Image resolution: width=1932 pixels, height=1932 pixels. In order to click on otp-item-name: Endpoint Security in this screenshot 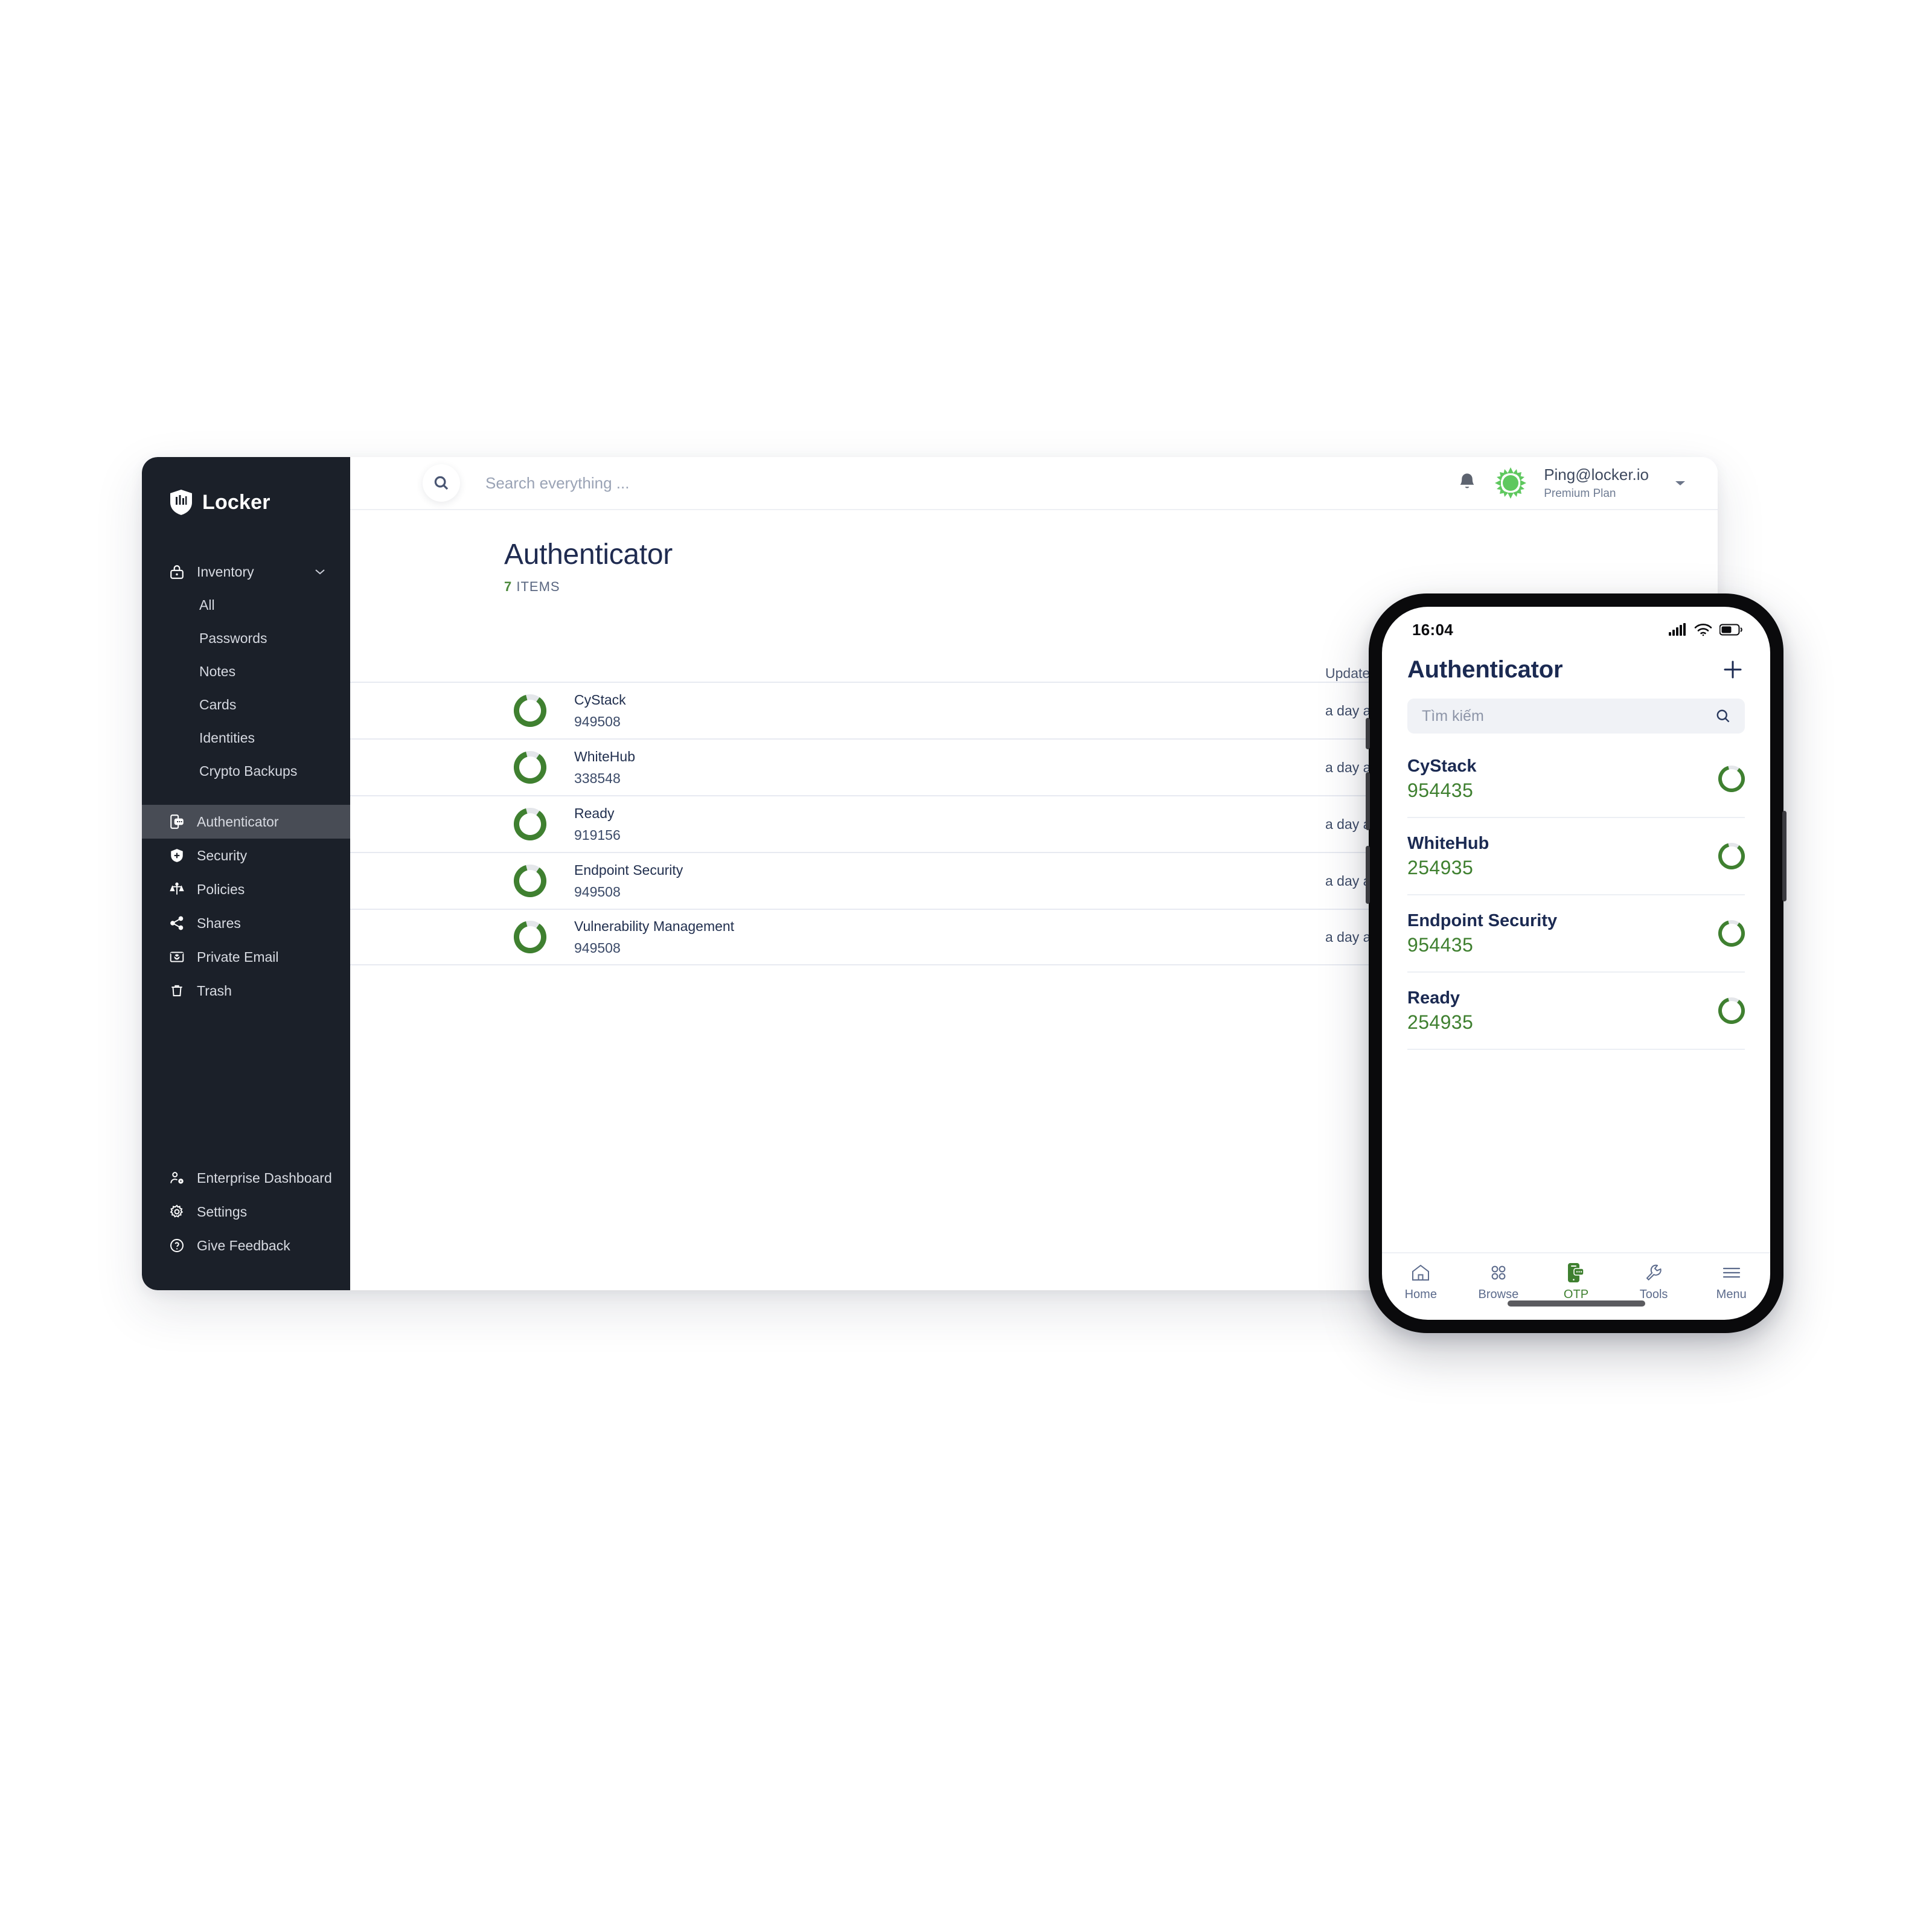, I will do `click(1483, 920)`.